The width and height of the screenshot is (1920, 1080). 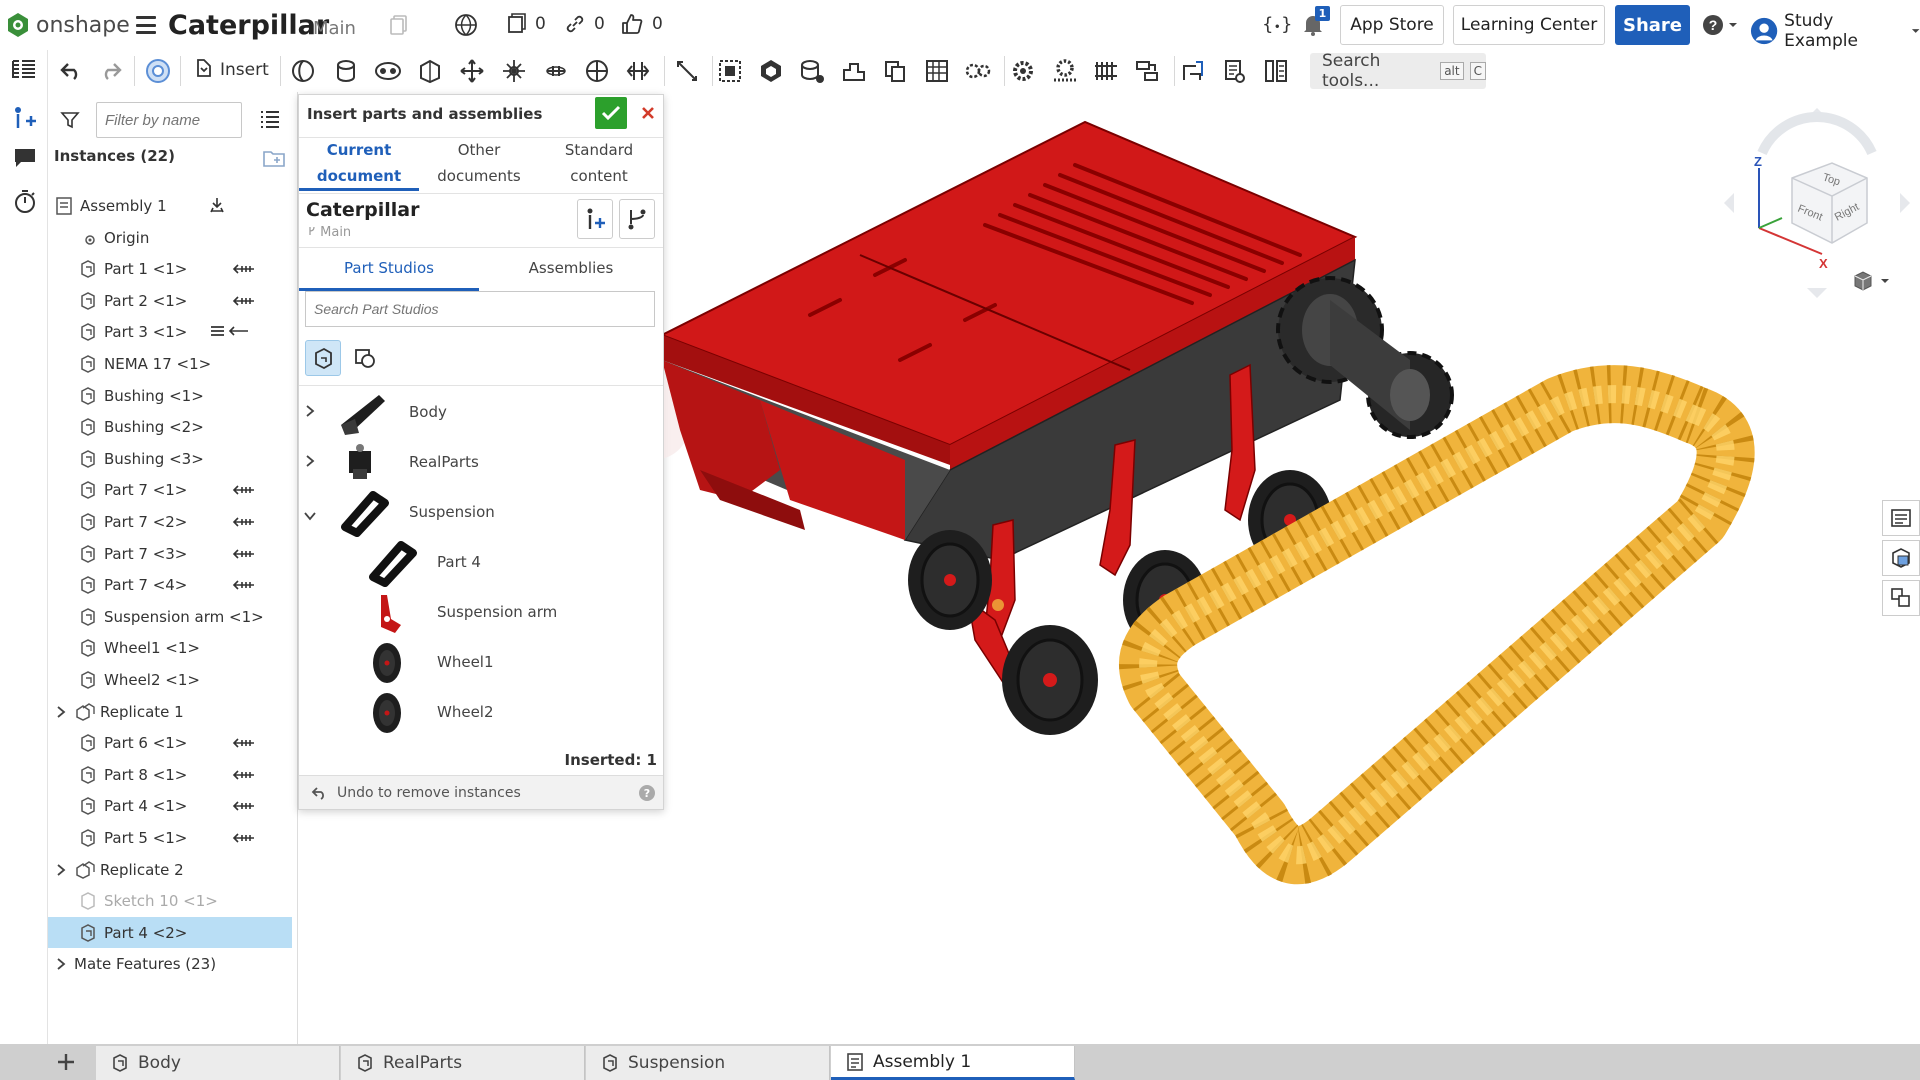 What do you see at coordinates (1277, 24) in the screenshot?
I see `variable-icon: {​∙}` at bounding box center [1277, 24].